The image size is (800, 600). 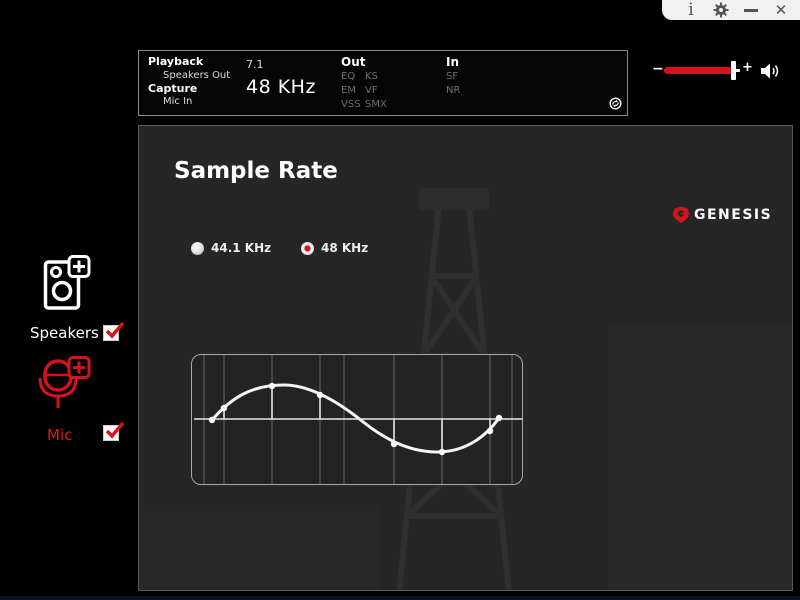 I want to click on speakers-checkbox, so click(x=114, y=331).